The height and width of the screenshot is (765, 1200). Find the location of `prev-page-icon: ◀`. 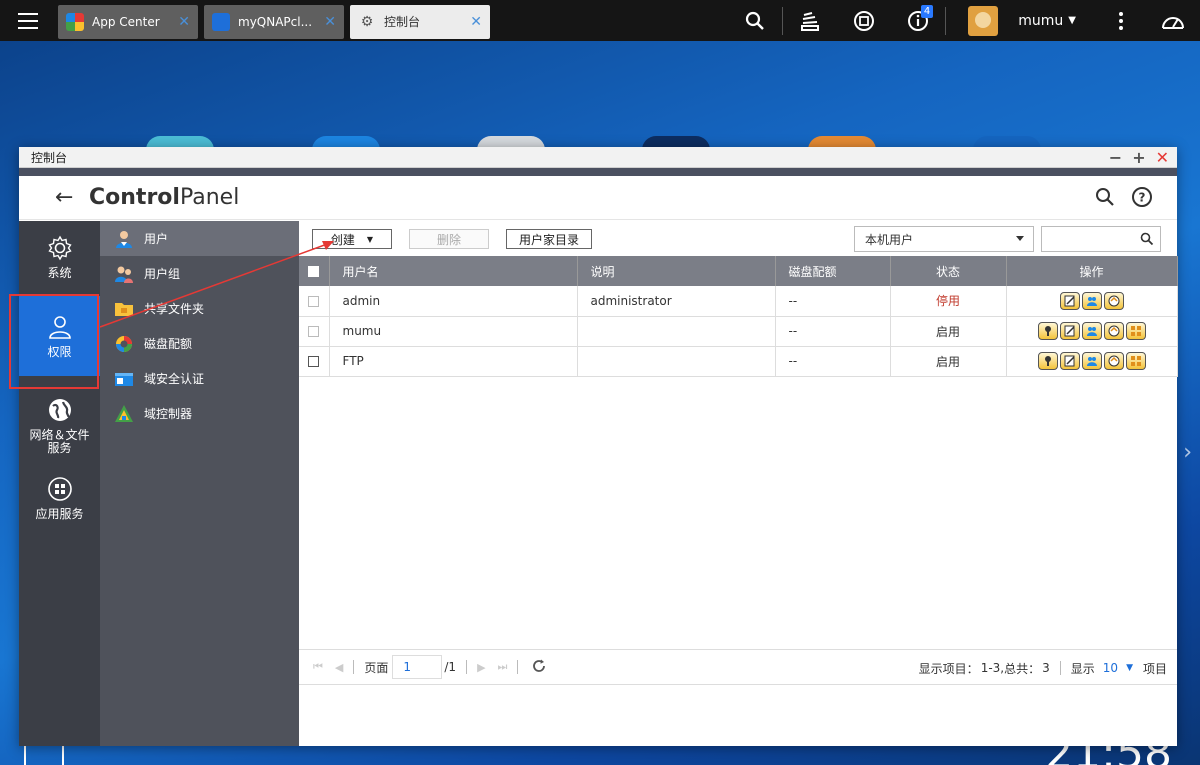

prev-page-icon: ◀ is located at coordinates (339, 667).